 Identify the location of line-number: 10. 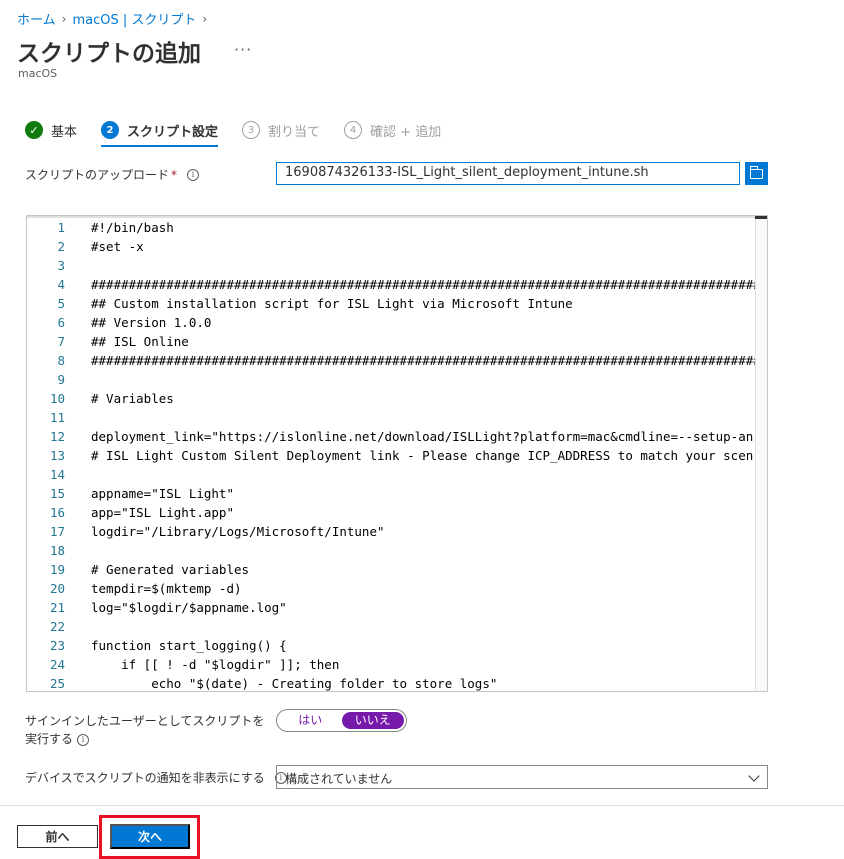
(57, 398).